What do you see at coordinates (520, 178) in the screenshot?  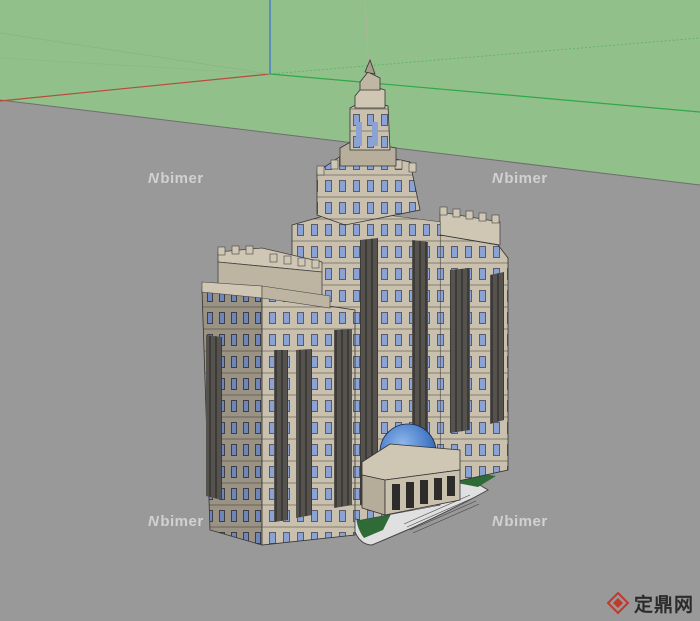 I see `watermark-top-right: Nbimer` at bounding box center [520, 178].